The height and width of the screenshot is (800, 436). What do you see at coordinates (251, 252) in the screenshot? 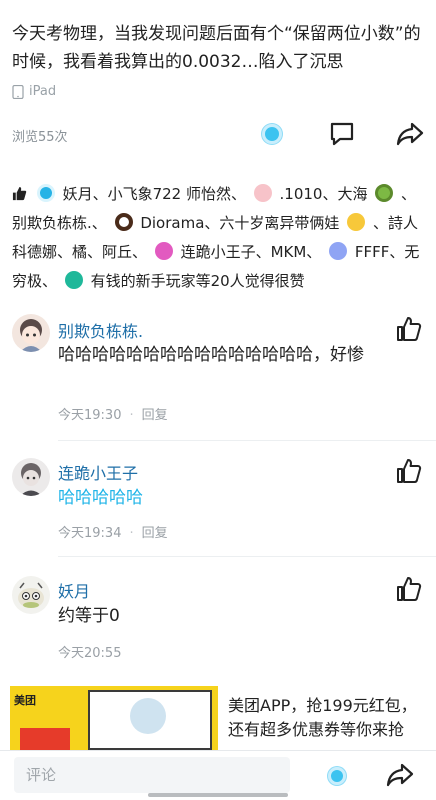
I see `likes-names-6: 连跪小王子、MKM、` at bounding box center [251, 252].